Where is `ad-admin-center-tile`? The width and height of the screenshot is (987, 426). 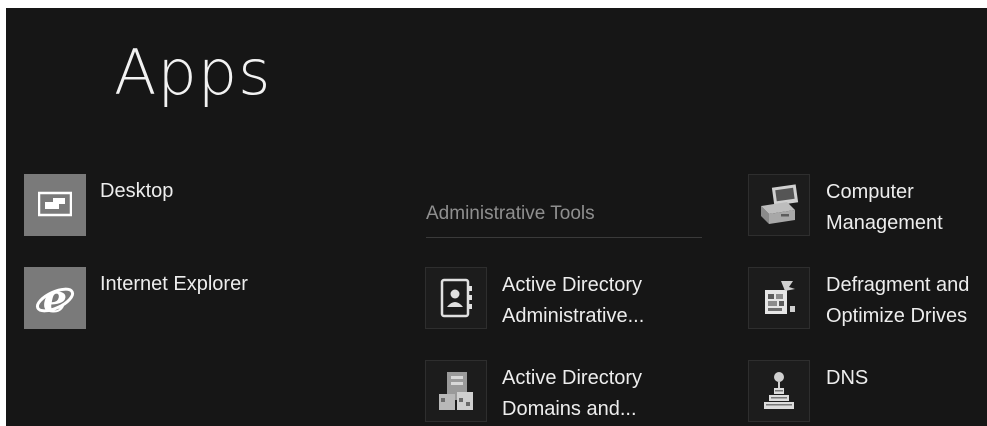 ad-admin-center-tile is located at coordinates (456, 298).